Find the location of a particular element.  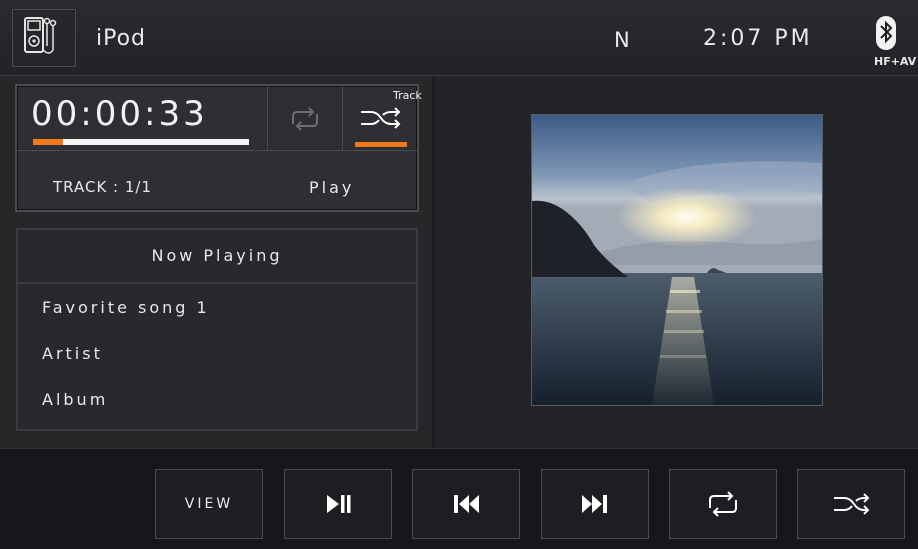

repeat-status-button is located at coordinates (305, 118).